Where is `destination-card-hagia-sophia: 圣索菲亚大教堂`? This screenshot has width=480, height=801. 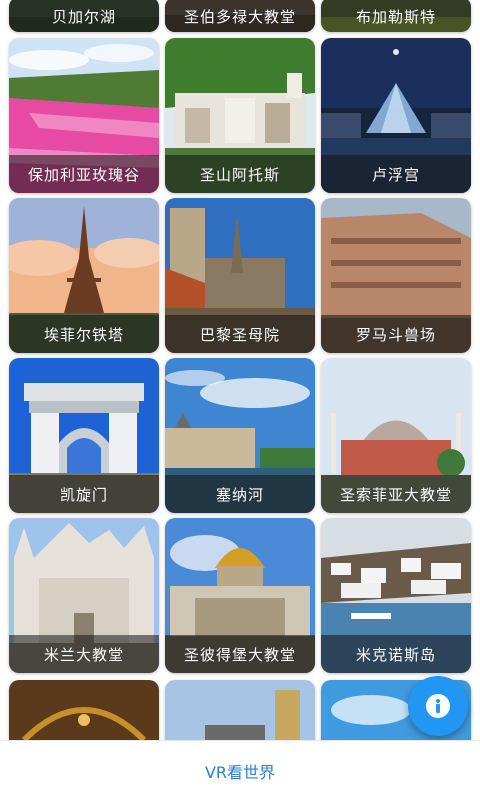 destination-card-hagia-sophia: 圣索菲亚大教堂 is located at coordinates (396, 435).